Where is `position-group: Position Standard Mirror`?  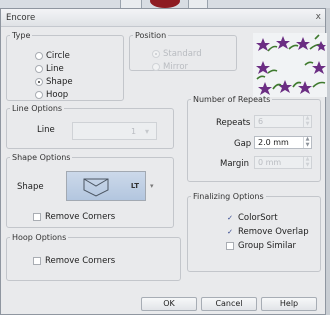 position-group: Position Standard Mirror is located at coordinates (183, 51).